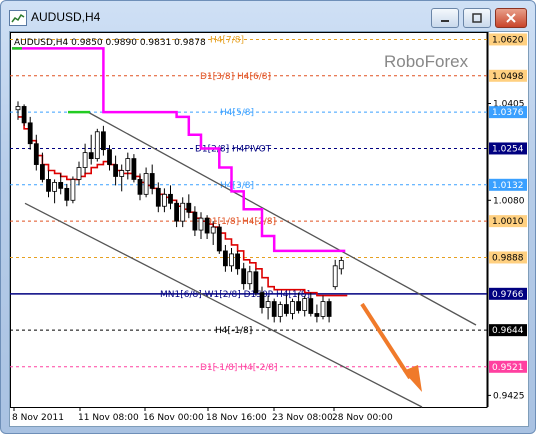 The image size is (536, 434). Describe the element at coordinates (508, 113) in the screenshot. I see `price-tag: 1.0376` at that location.